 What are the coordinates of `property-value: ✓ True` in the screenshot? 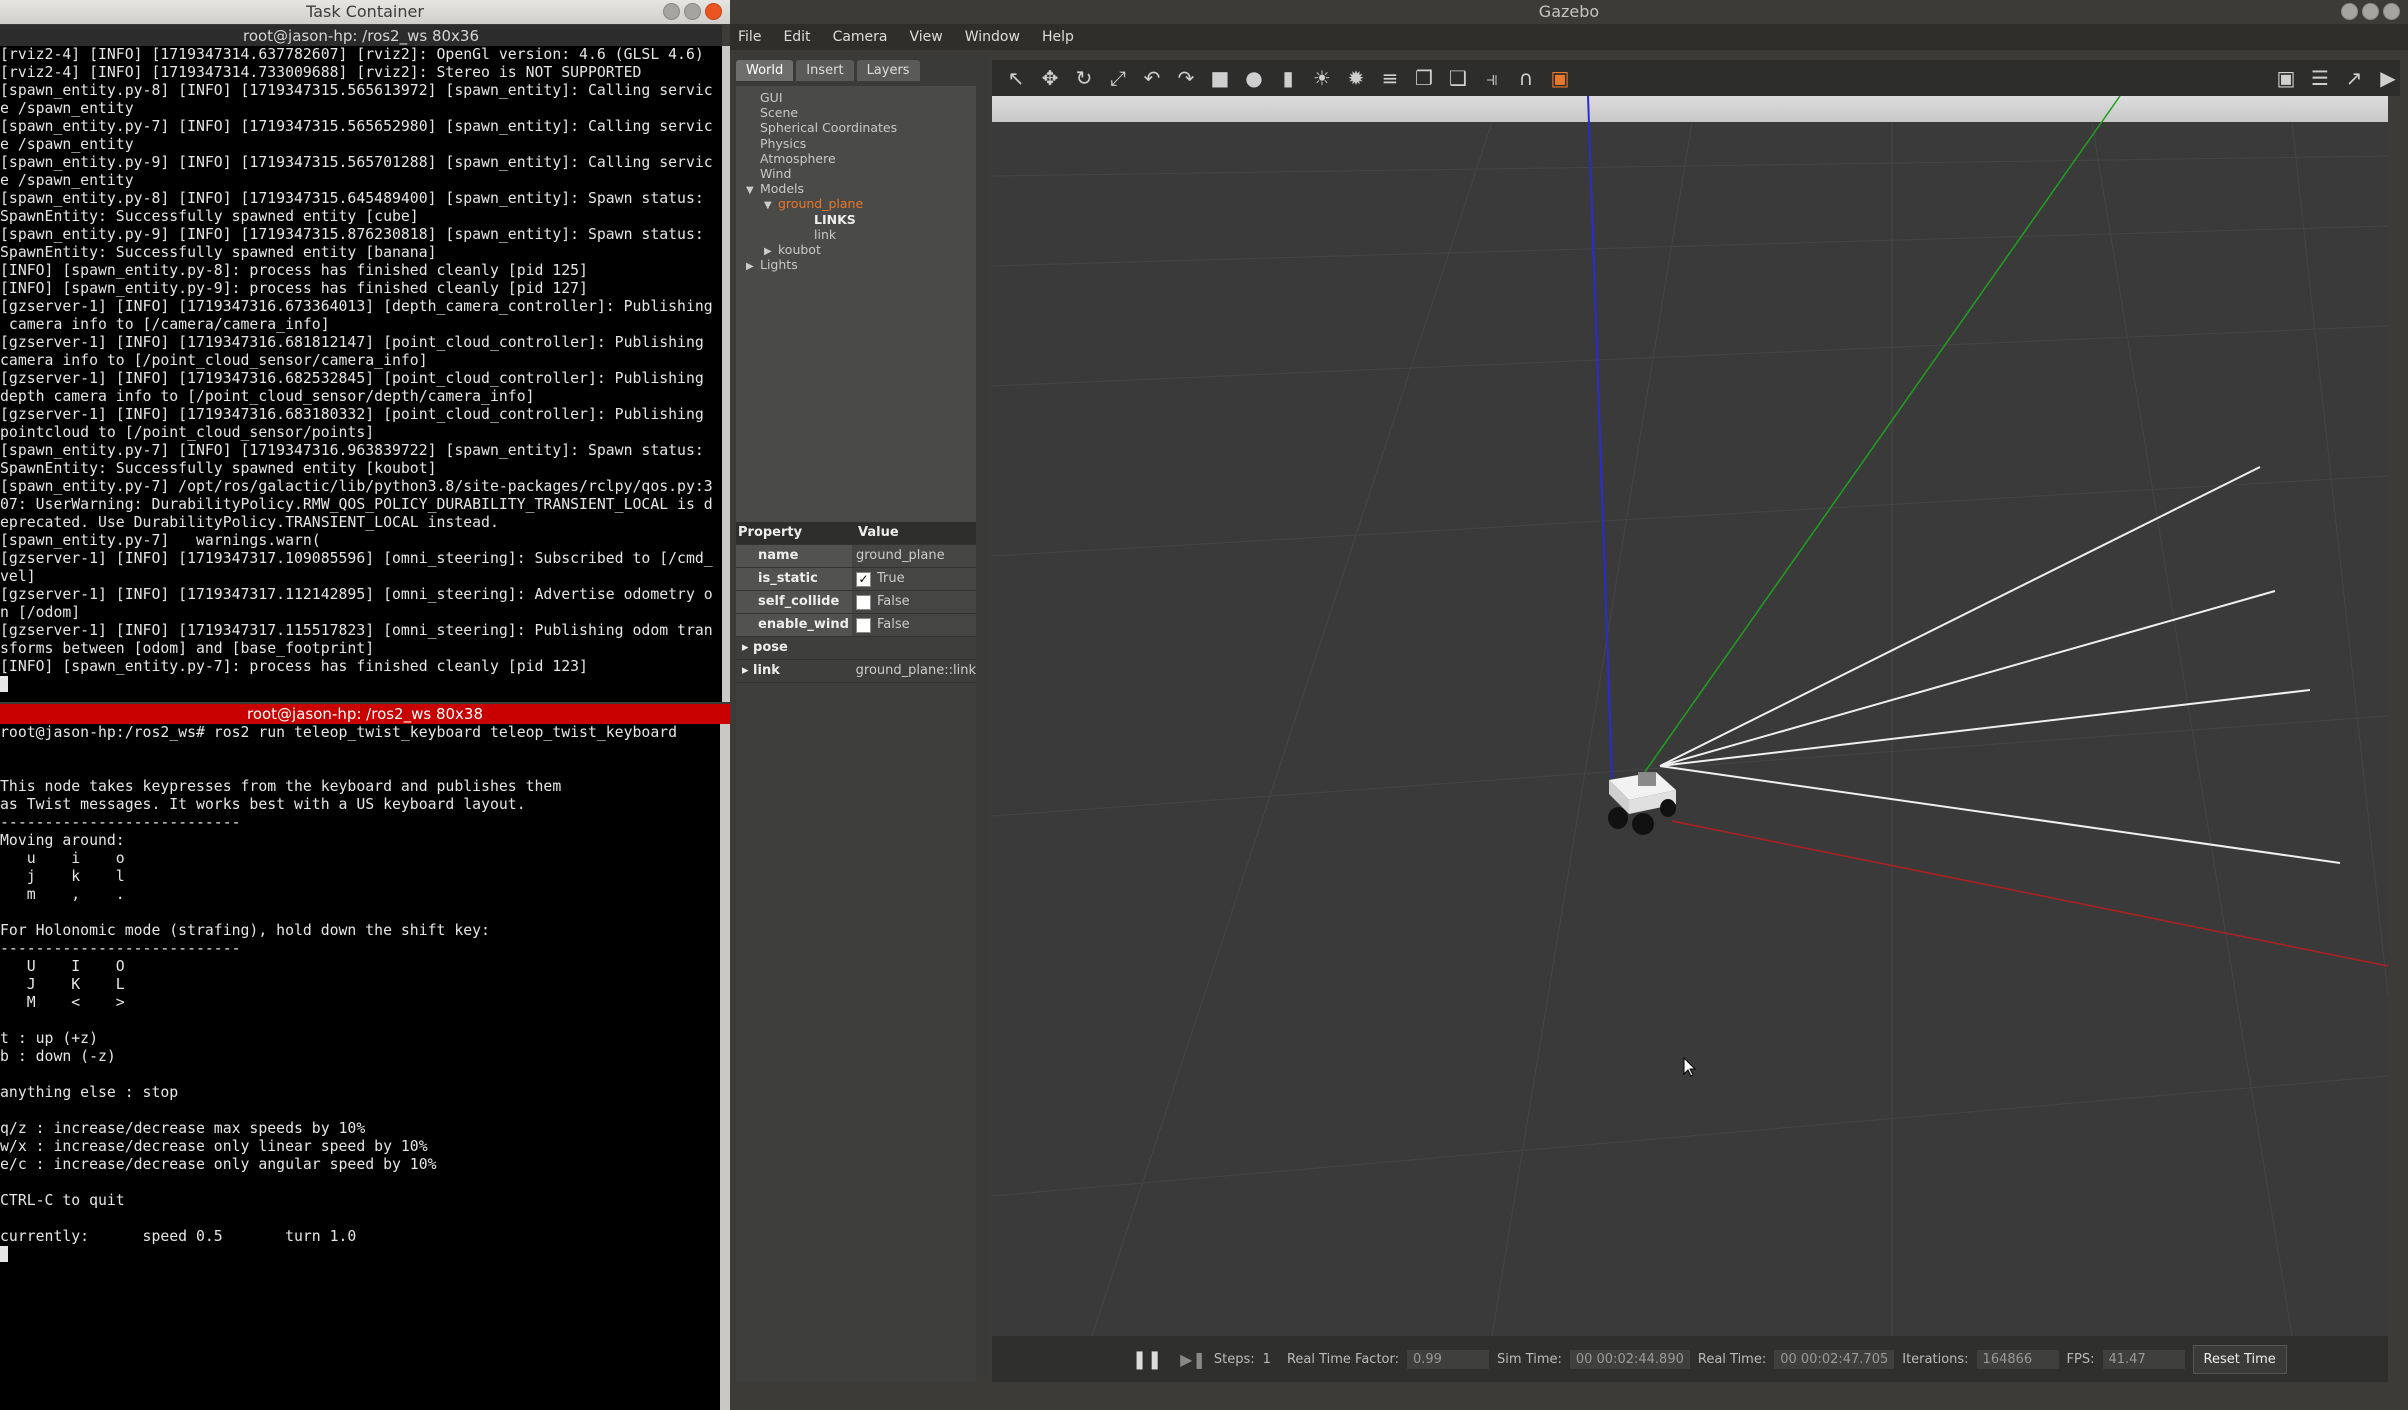 It's located at (914, 579).